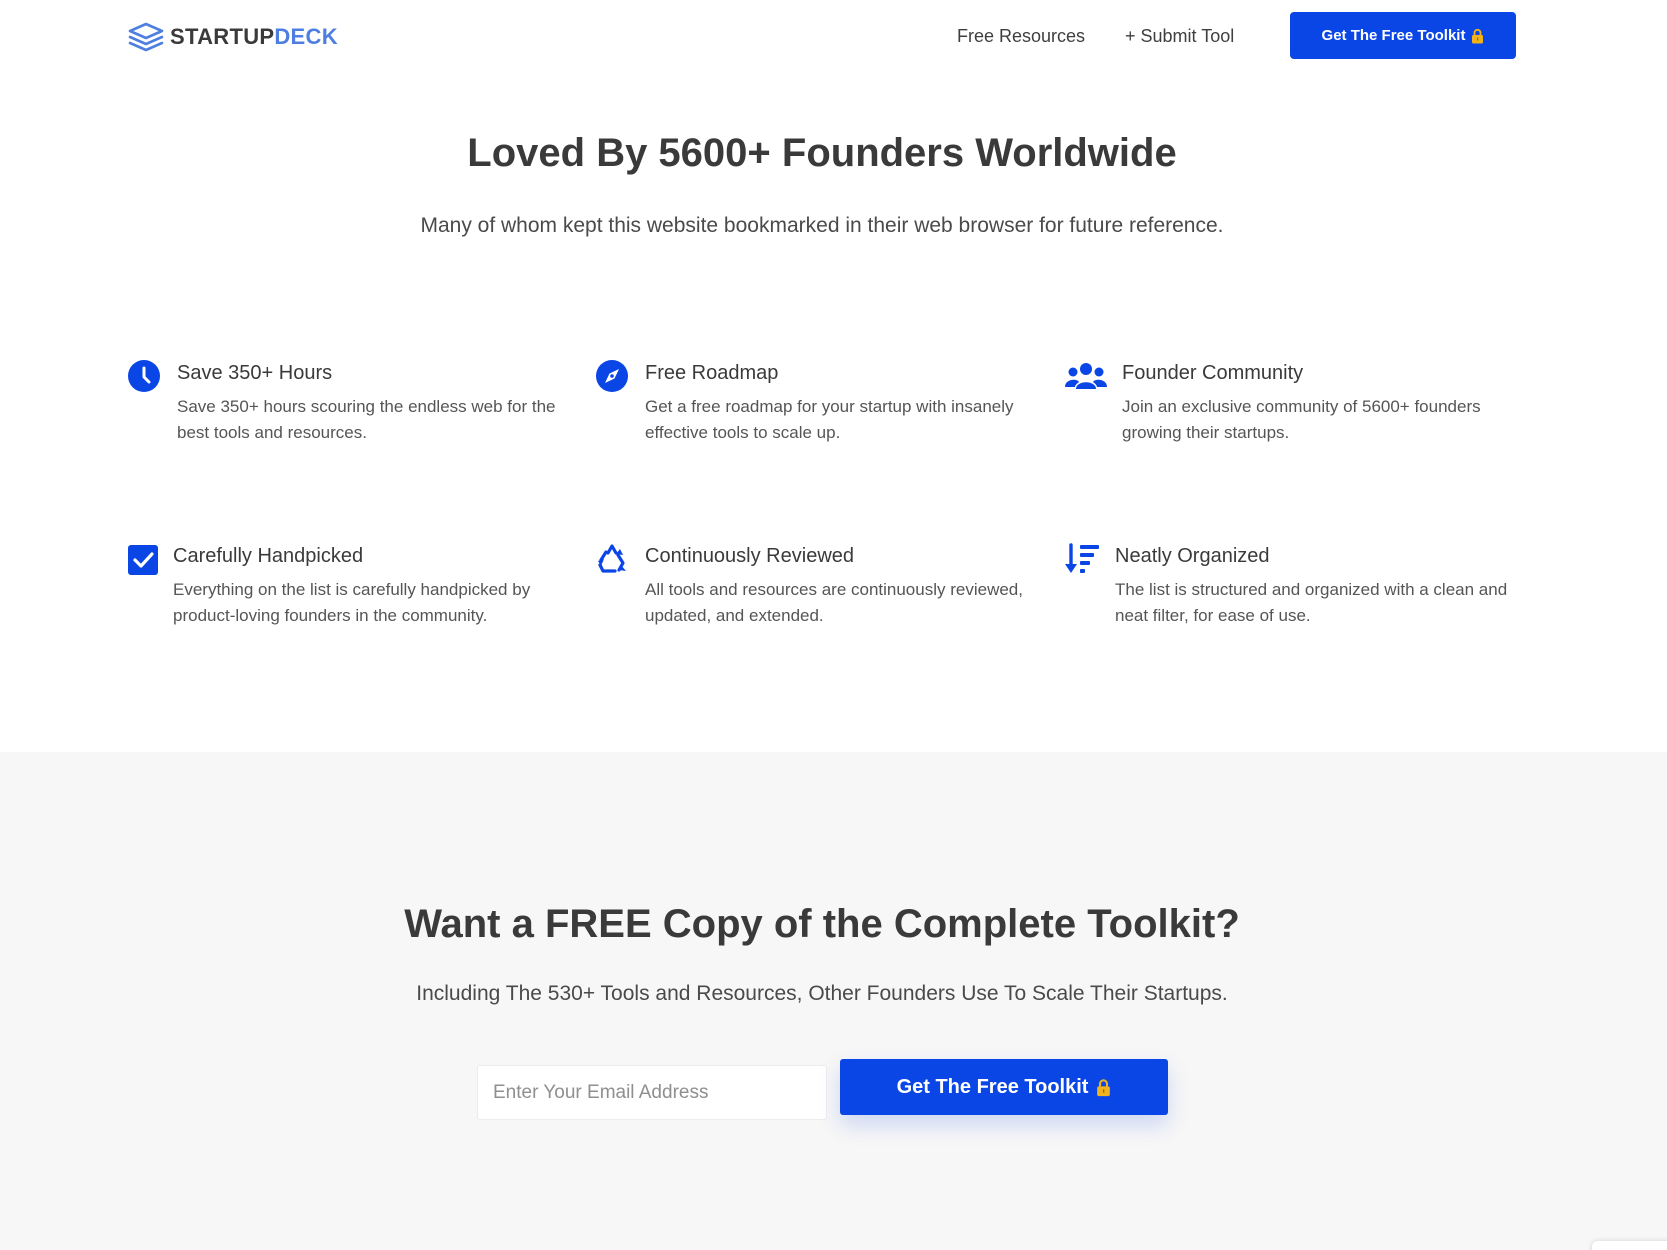  What do you see at coordinates (146, 37) in the screenshot?
I see `stacked-layers-icon` at bounding box center [146, 37].